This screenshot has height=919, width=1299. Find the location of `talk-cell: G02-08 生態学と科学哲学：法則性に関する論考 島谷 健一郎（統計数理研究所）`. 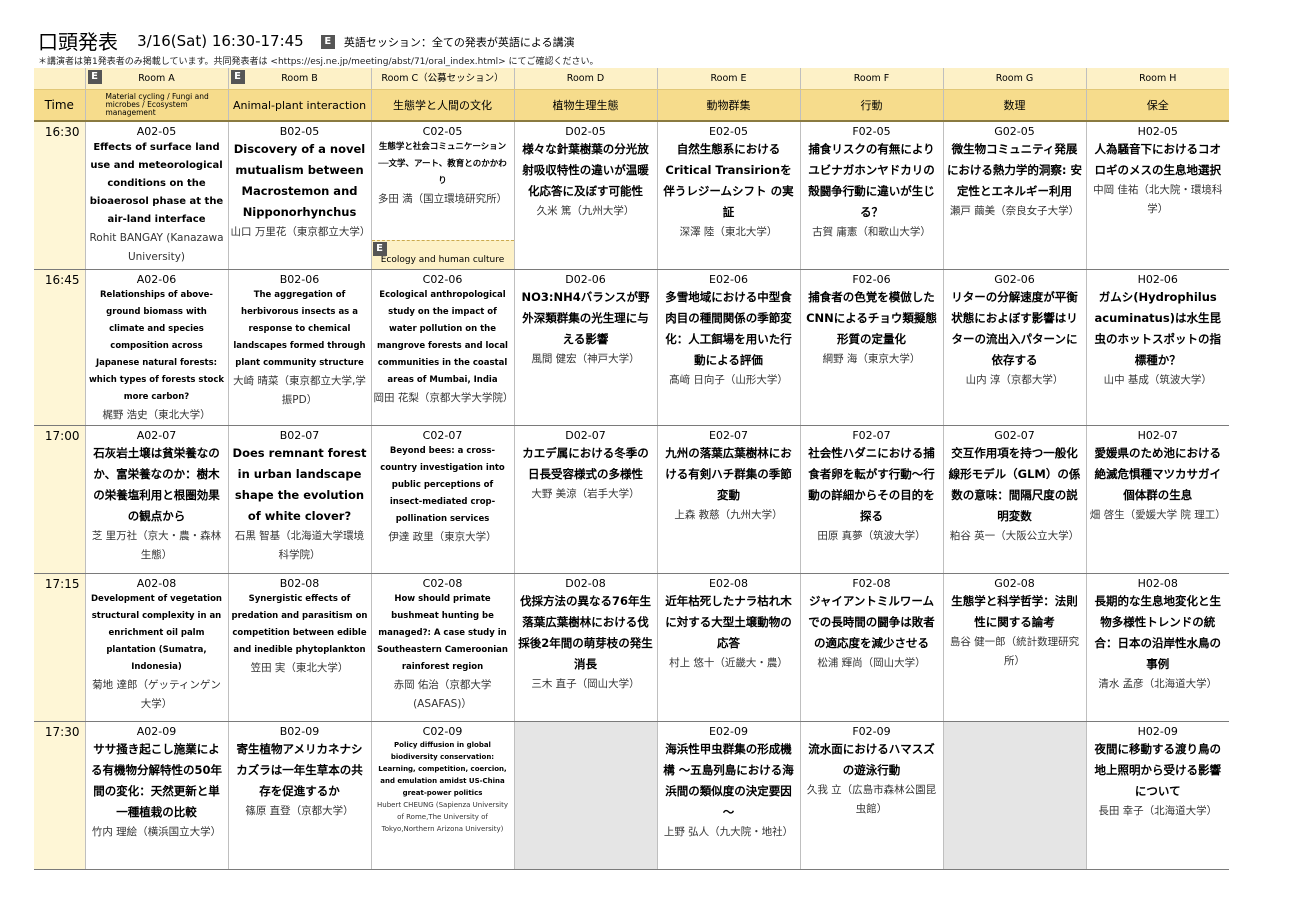

talk-cell: G02-08 生態学と科学哲学：法則性に関する論考 島谷 健一郎（統計数理研究所） is located at coordinates (1014, 647).